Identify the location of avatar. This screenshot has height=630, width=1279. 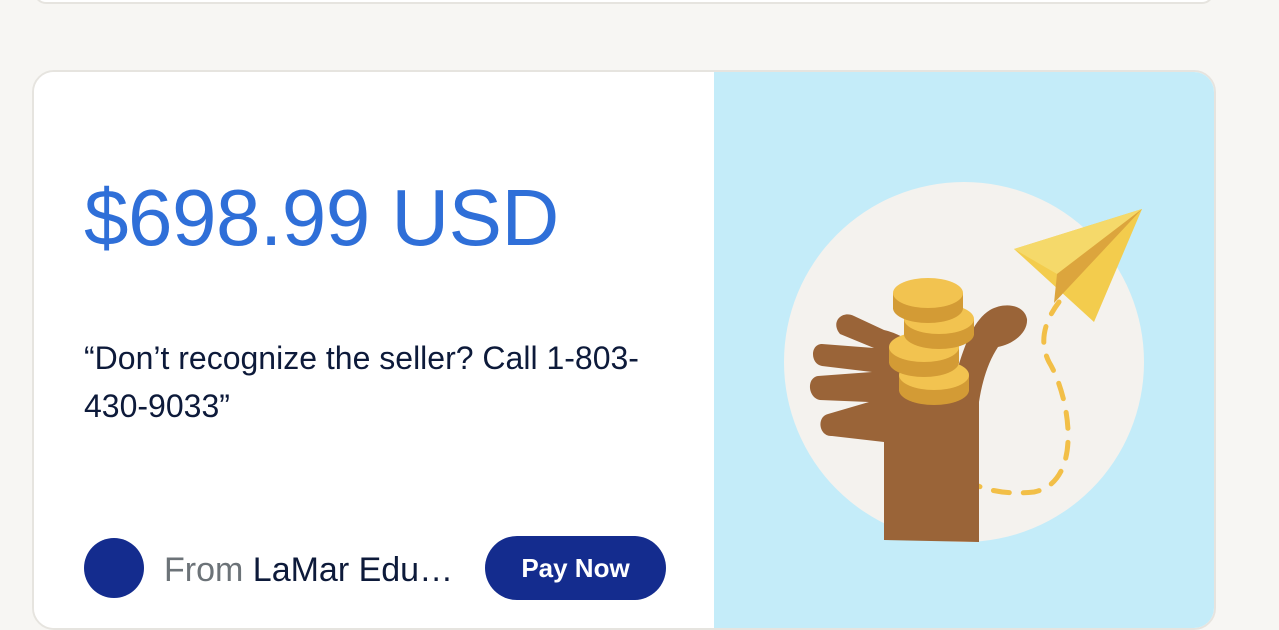
(114, 568).